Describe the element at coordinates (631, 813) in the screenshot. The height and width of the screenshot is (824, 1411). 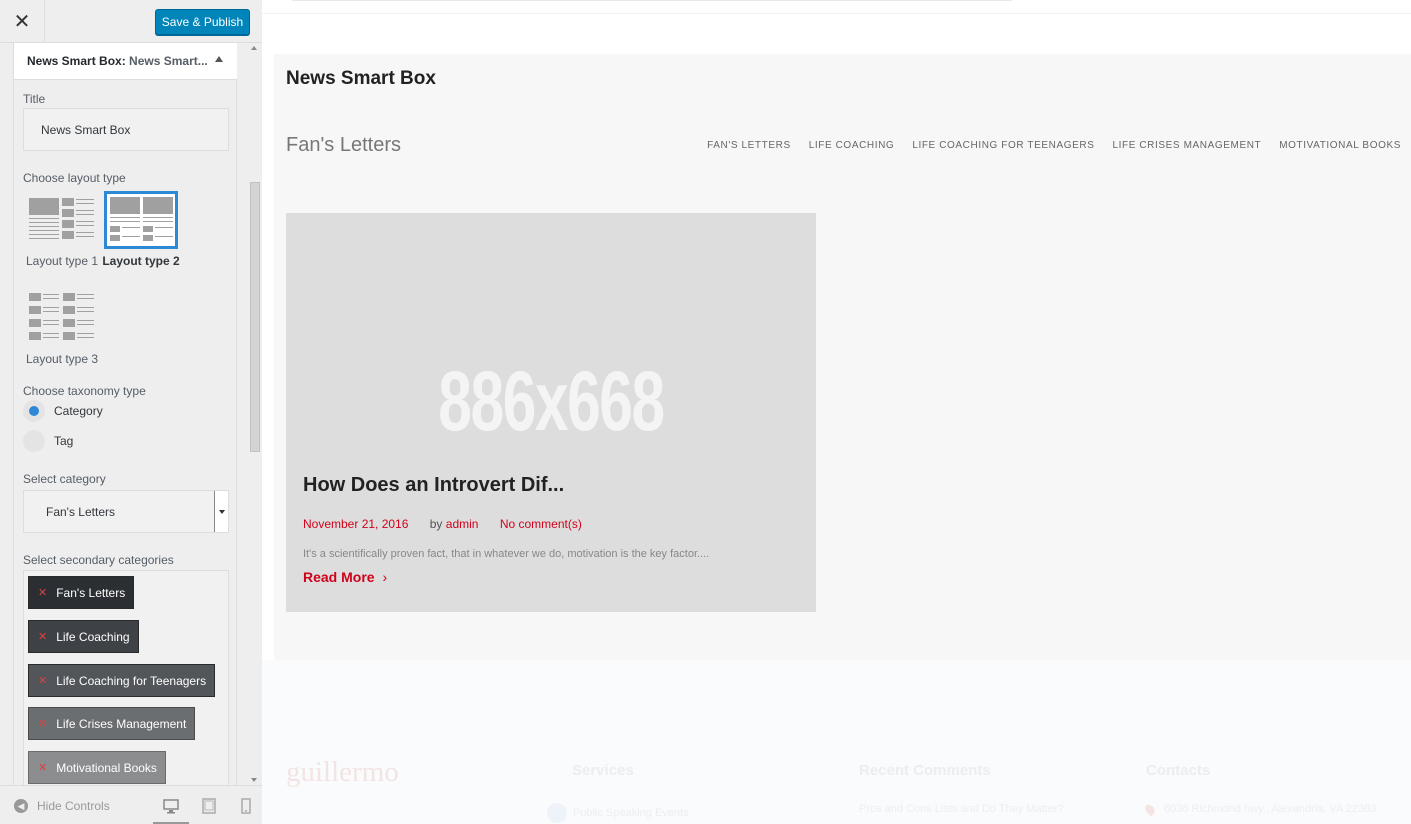
I see `footer-service-label: Public Speaking Events` at that location.